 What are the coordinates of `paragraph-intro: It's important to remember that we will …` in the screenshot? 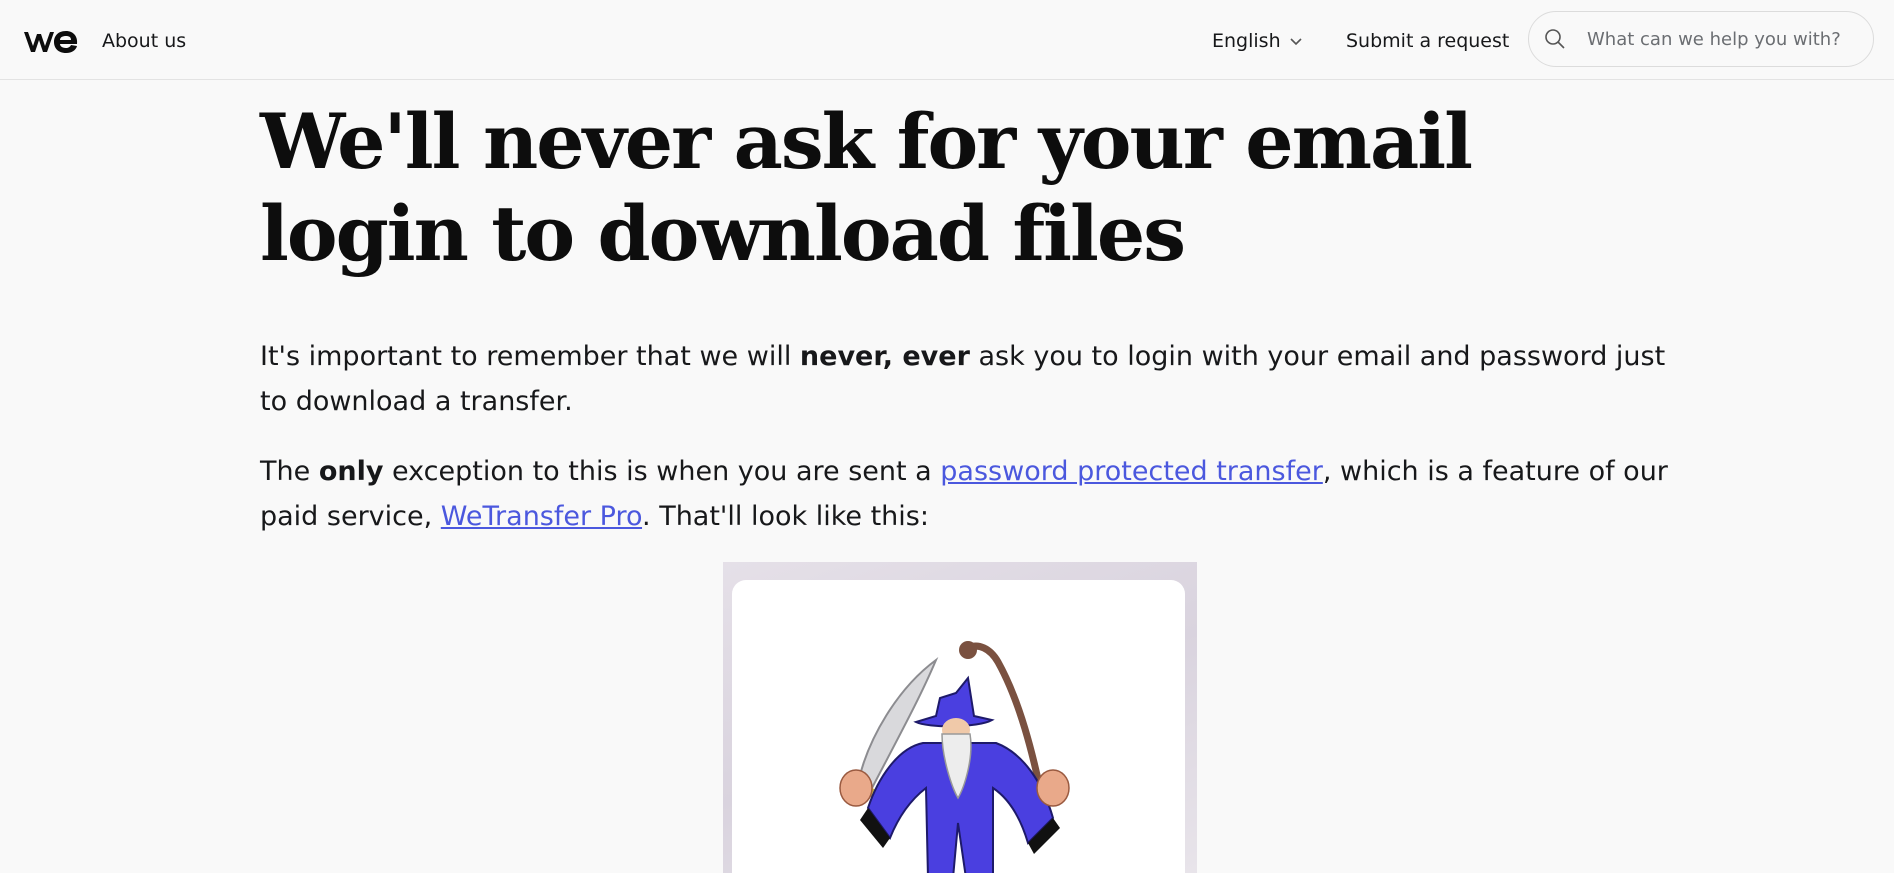 It's located at (970, 379).